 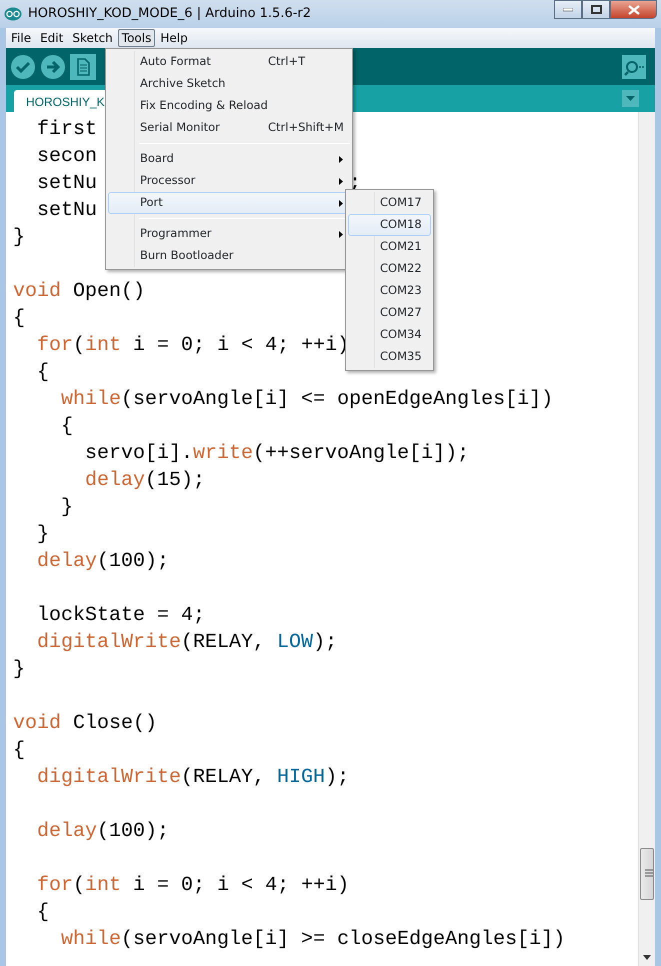 What do you see at coordinates (67, 129) in the screenshot?
I see `code-line: first` at bounding box center [67, 129].